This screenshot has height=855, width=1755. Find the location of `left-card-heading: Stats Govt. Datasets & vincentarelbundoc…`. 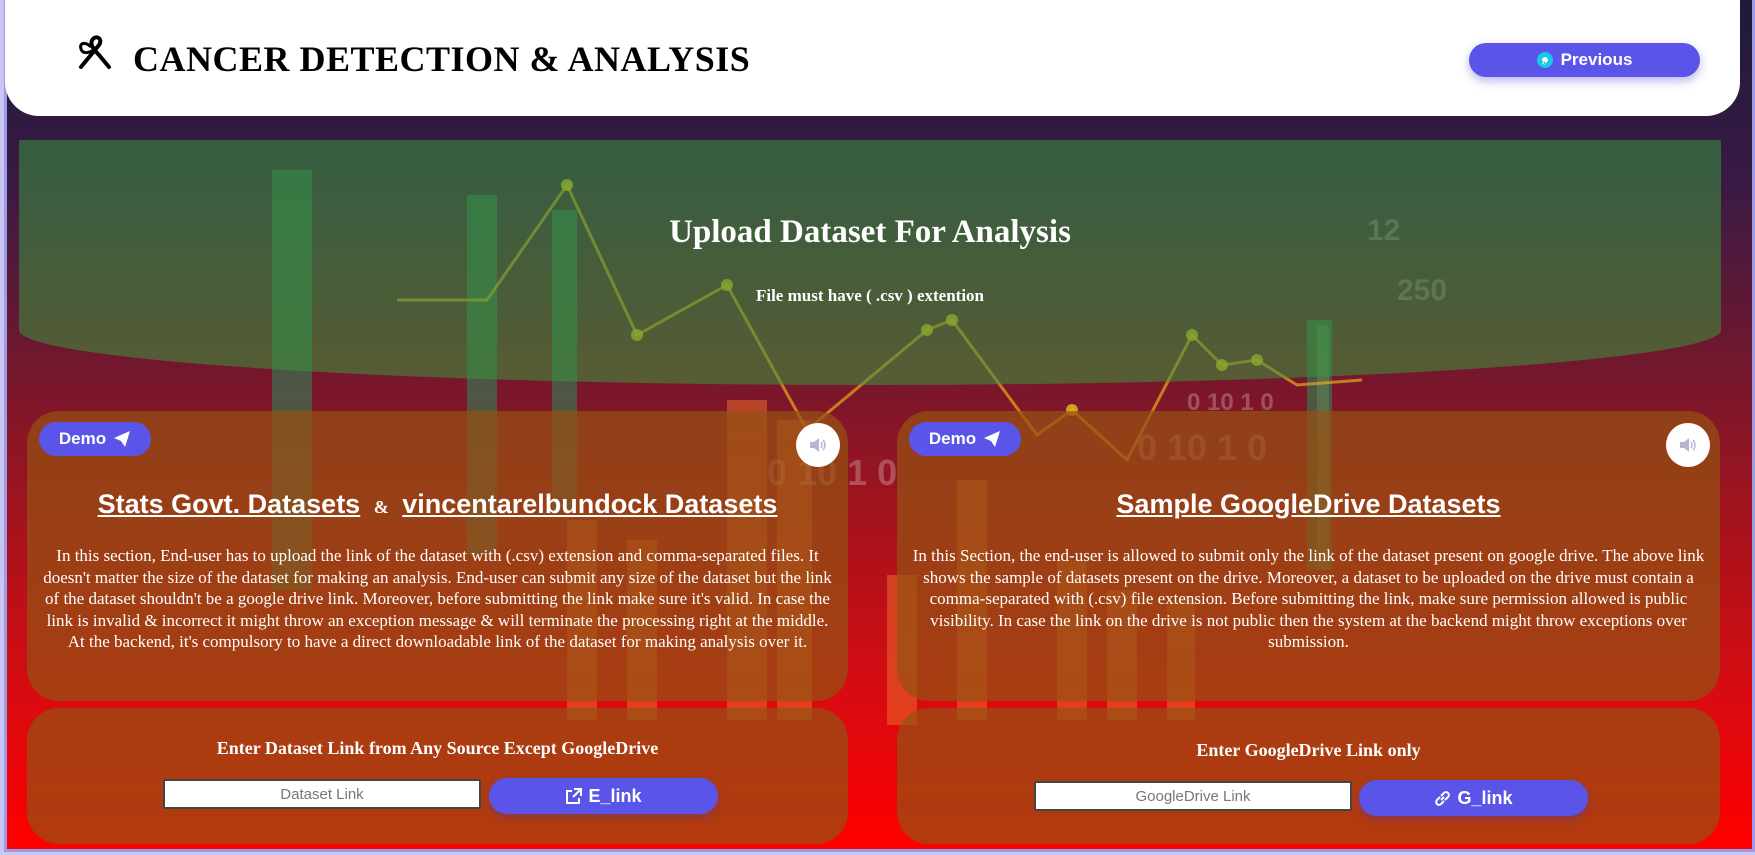

left-card-heading: Stats Govt. Datasets & vincentarelbundoc… is located at coordinates (437, 504).